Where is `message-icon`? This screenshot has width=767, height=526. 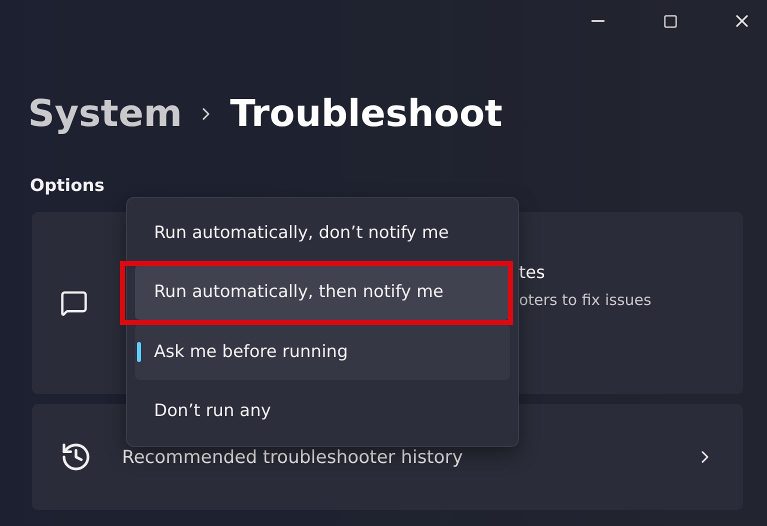
message-icon is located at coordinates (74, 303).